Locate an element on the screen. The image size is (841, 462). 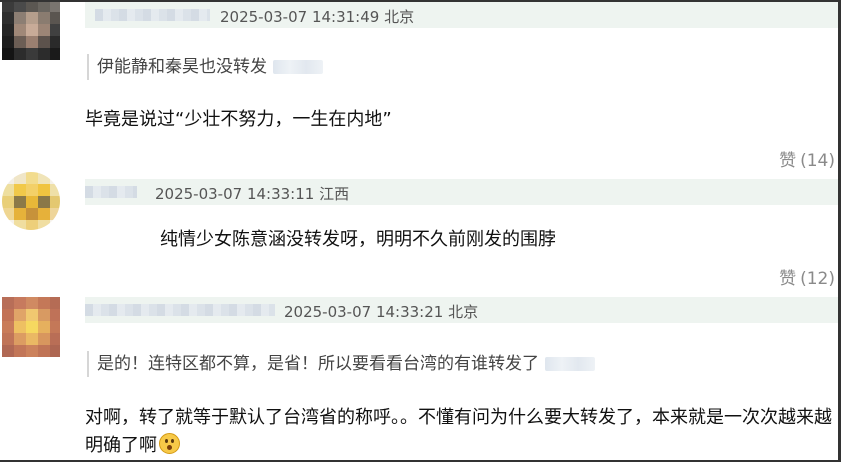
astonished-face-icon is located at coordinates (169, 443).